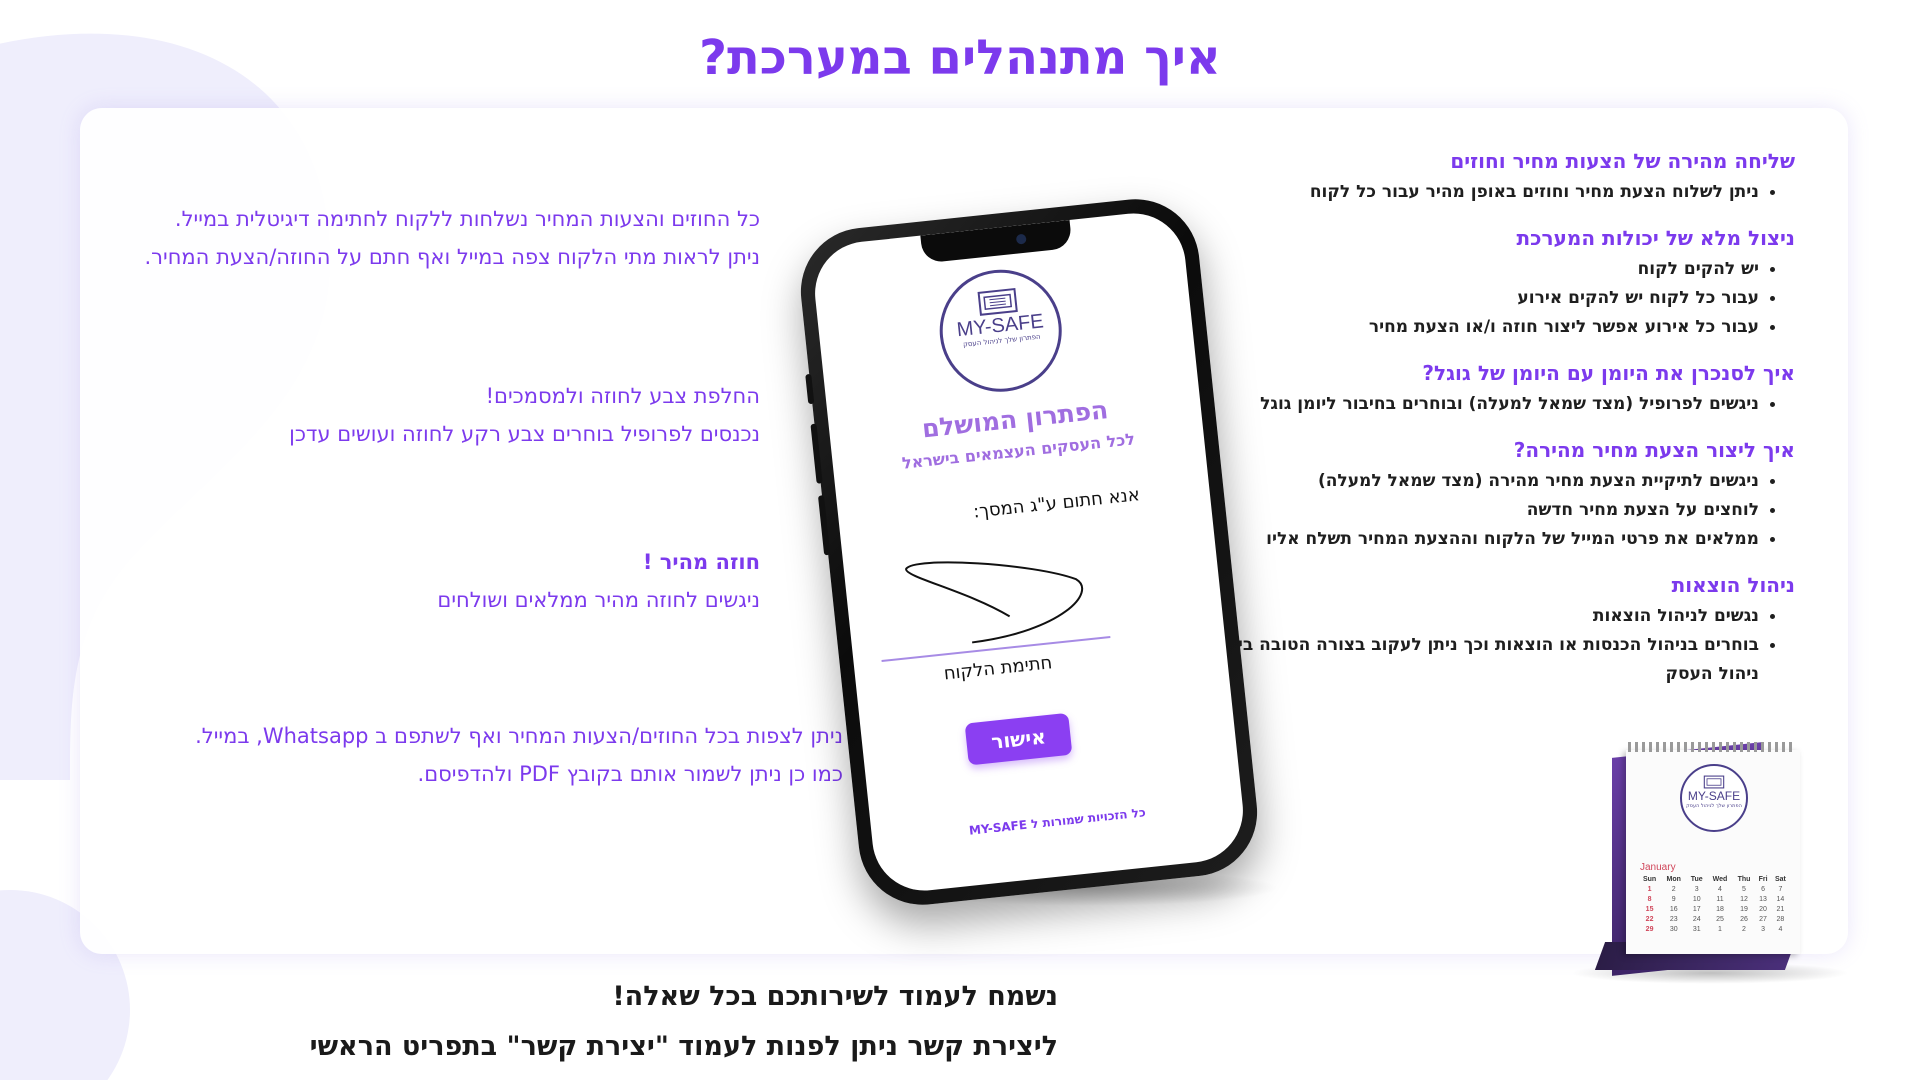 The image size is (1920, 1080). Describe the element at coordinates (1658, 867) in the screenshot. I see `calendar-month: January` at that location.